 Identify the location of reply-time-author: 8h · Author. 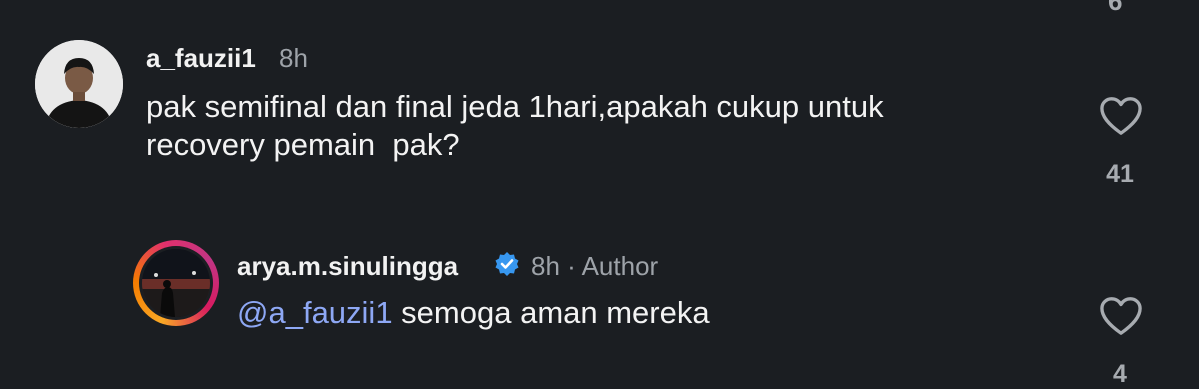
(595, 266).